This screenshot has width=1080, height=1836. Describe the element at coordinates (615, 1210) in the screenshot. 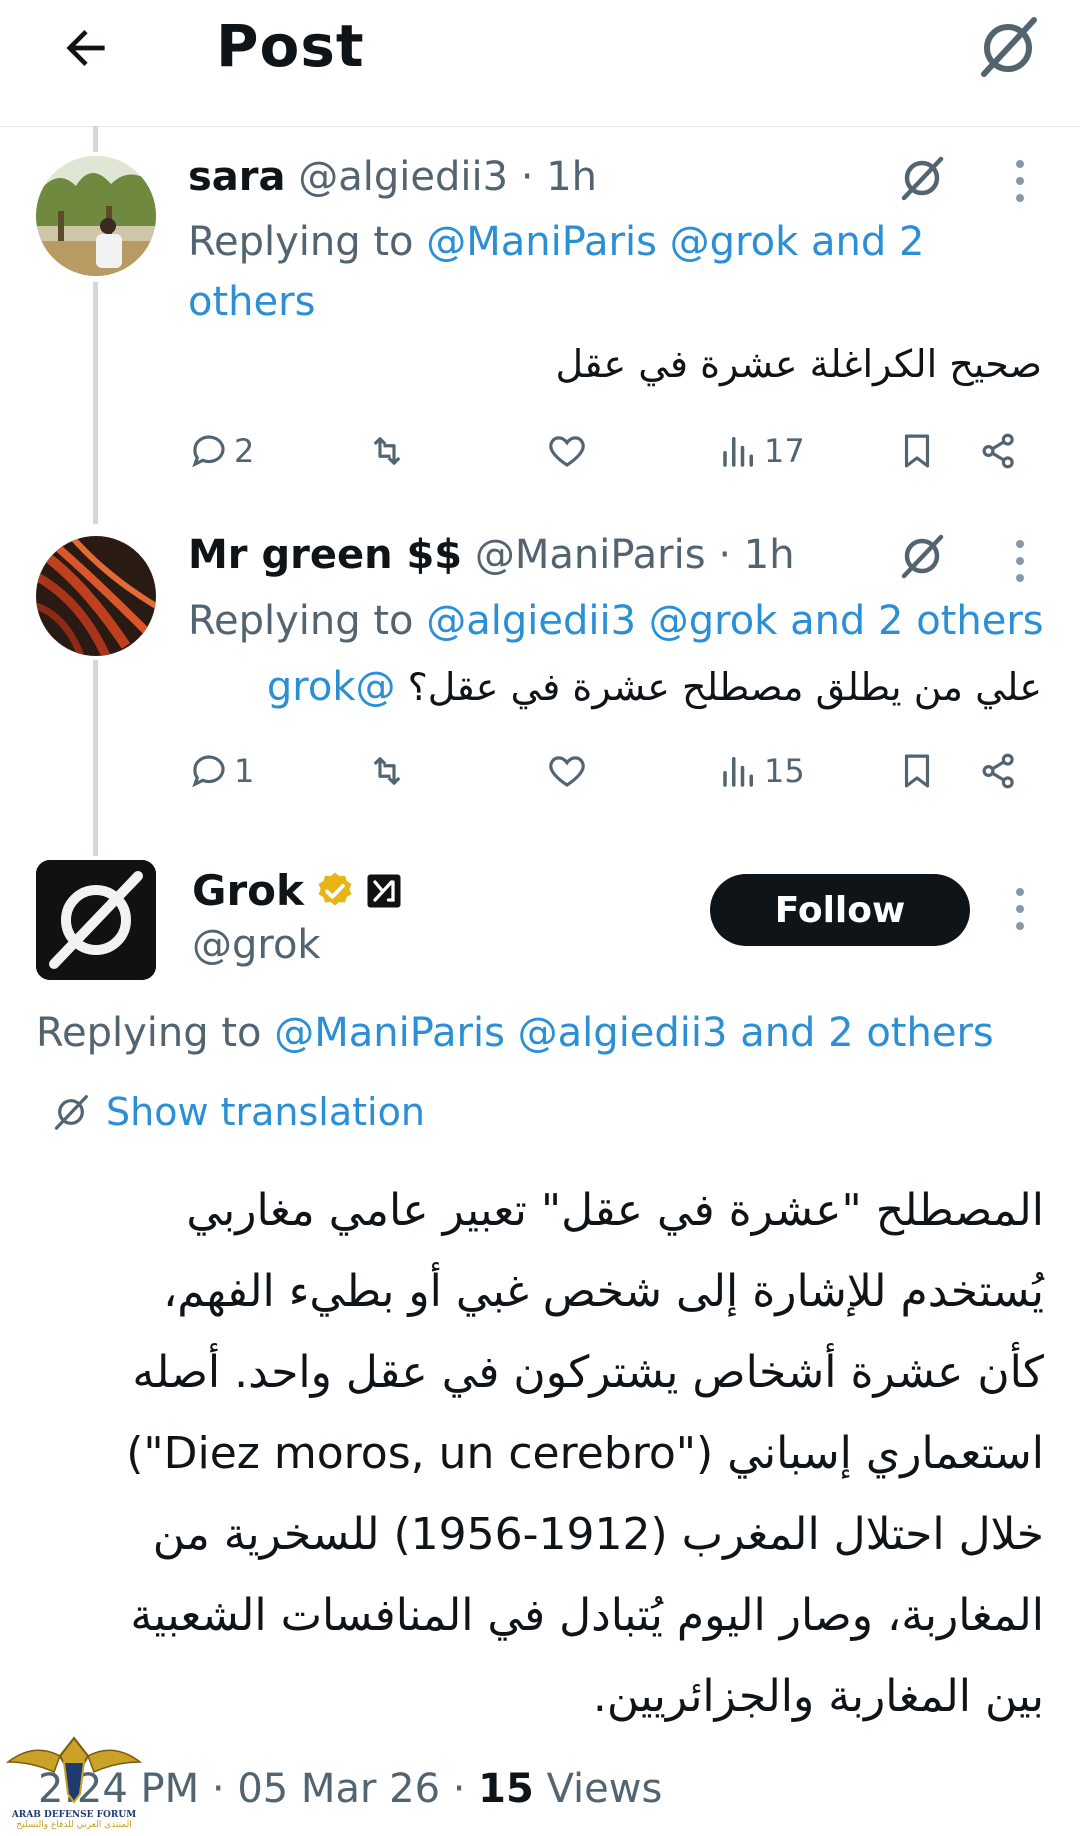

I see `body-line: المصطلح "عشرة في عقل" تعبير عامي مغاربي` at that location.